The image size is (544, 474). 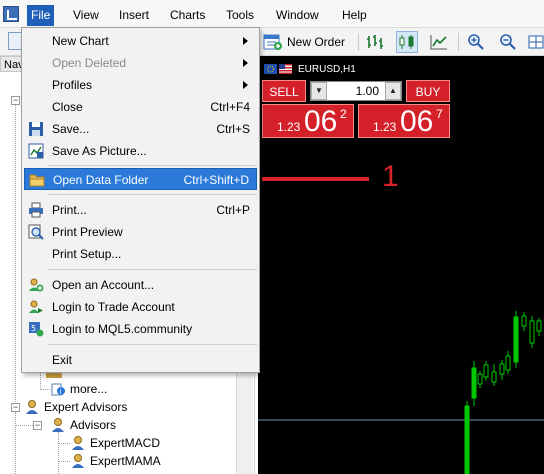 I want to click on more-icon: i, so click(x=58, y=389).